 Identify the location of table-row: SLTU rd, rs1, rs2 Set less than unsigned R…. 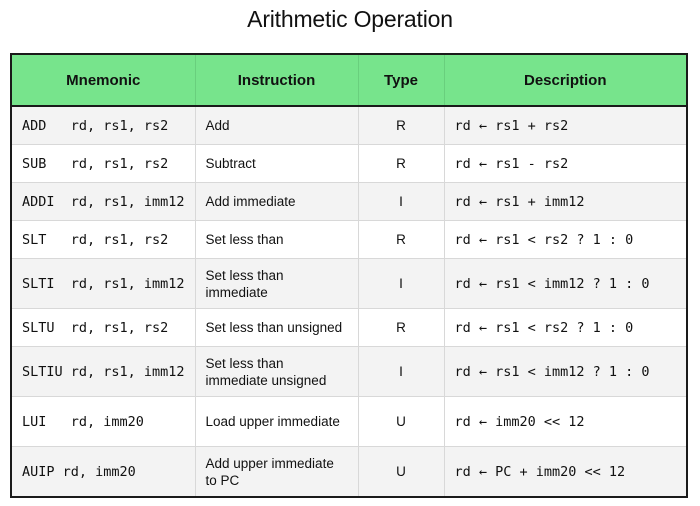
(349, 327).